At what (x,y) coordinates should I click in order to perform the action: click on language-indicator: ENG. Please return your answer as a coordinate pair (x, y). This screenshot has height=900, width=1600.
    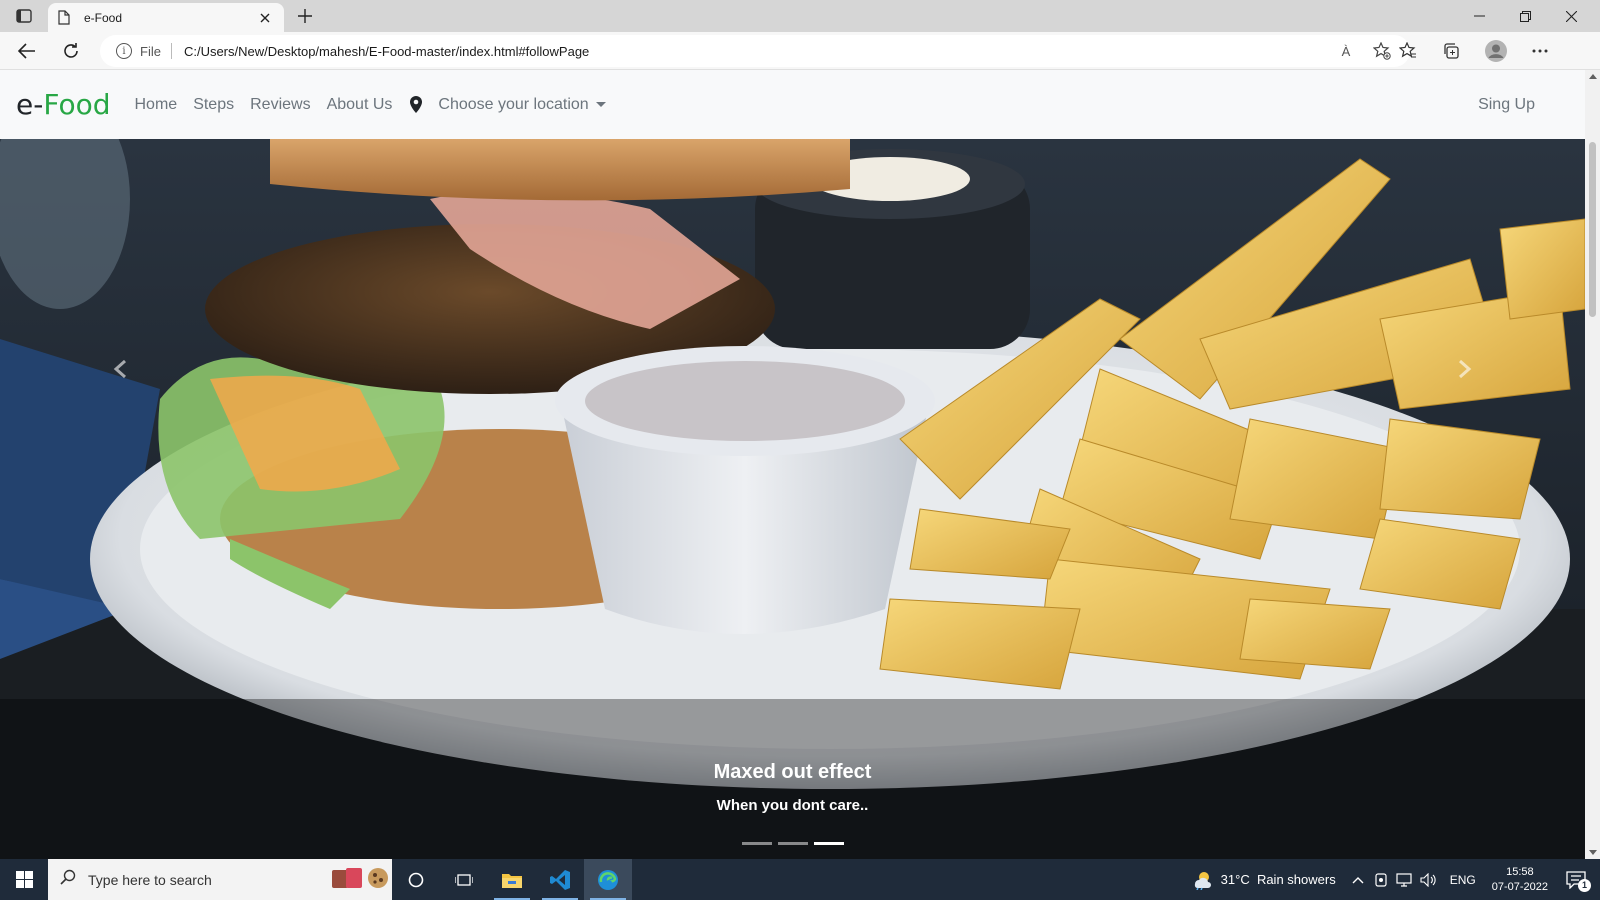
    Looking at the image, I should click on (1463, 880).